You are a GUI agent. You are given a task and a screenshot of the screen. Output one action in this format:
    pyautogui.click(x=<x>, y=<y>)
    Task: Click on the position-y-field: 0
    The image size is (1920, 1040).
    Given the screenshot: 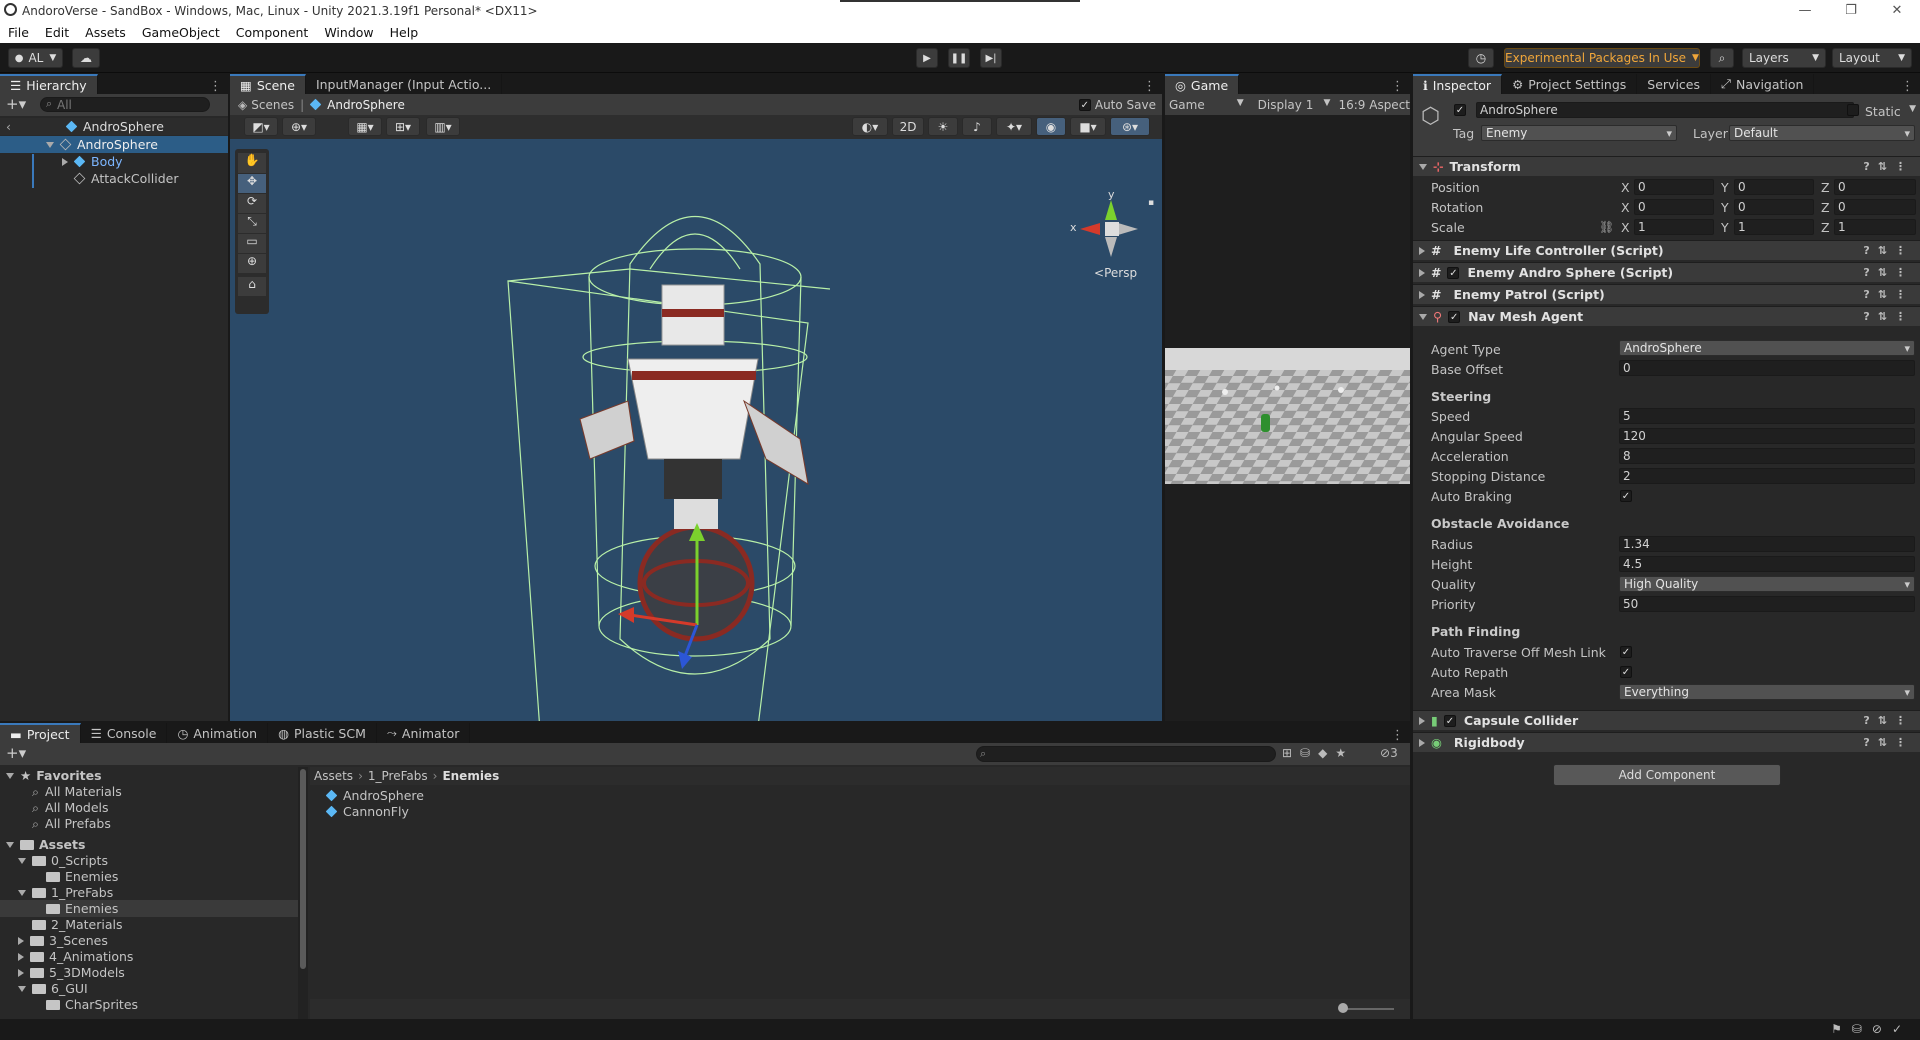 What is the action you would take?
    pyautogui.click(x=1774, y=187)
    